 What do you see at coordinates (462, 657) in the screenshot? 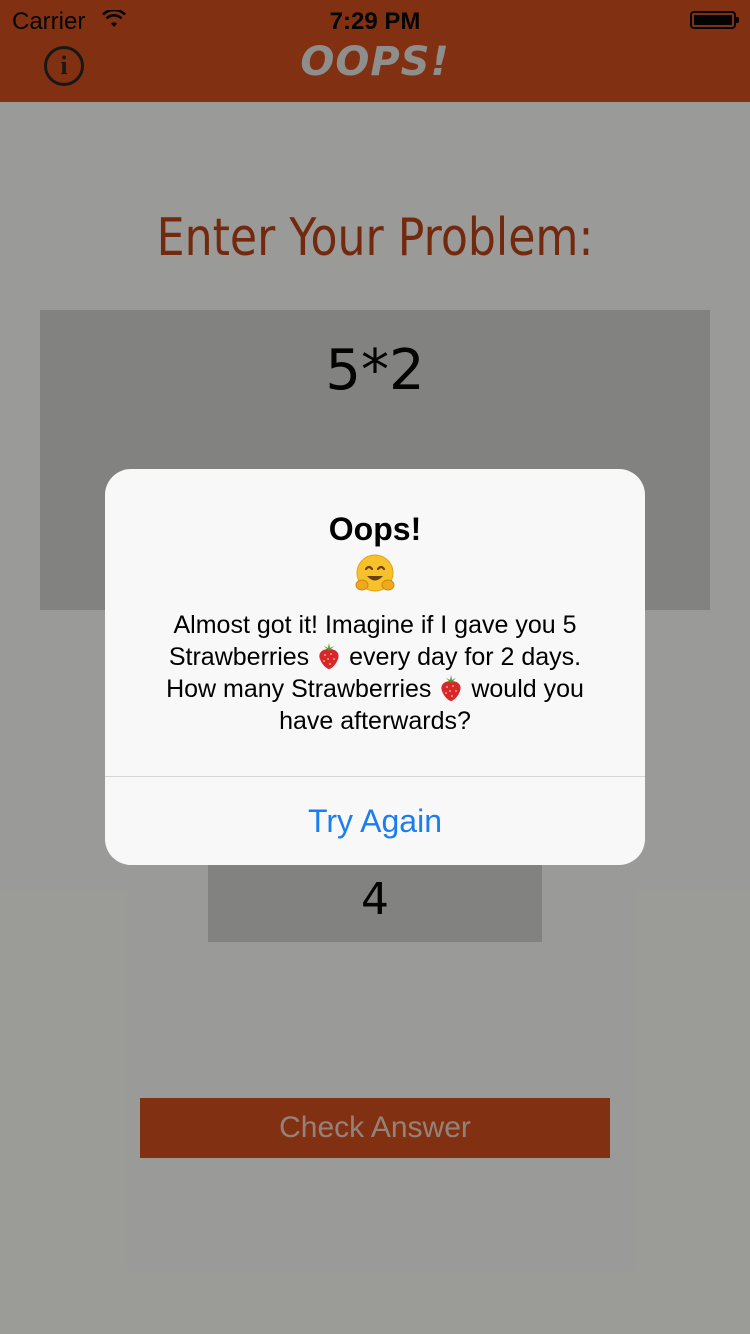
I see `message-text: every day for 2 days.` at bounding box center [462, 657].